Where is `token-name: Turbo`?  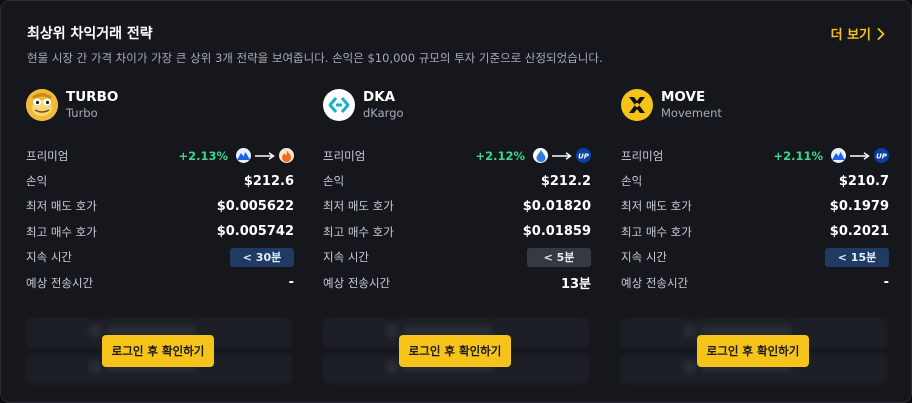
token-name: Turbo is located at coordinates (82, 113).